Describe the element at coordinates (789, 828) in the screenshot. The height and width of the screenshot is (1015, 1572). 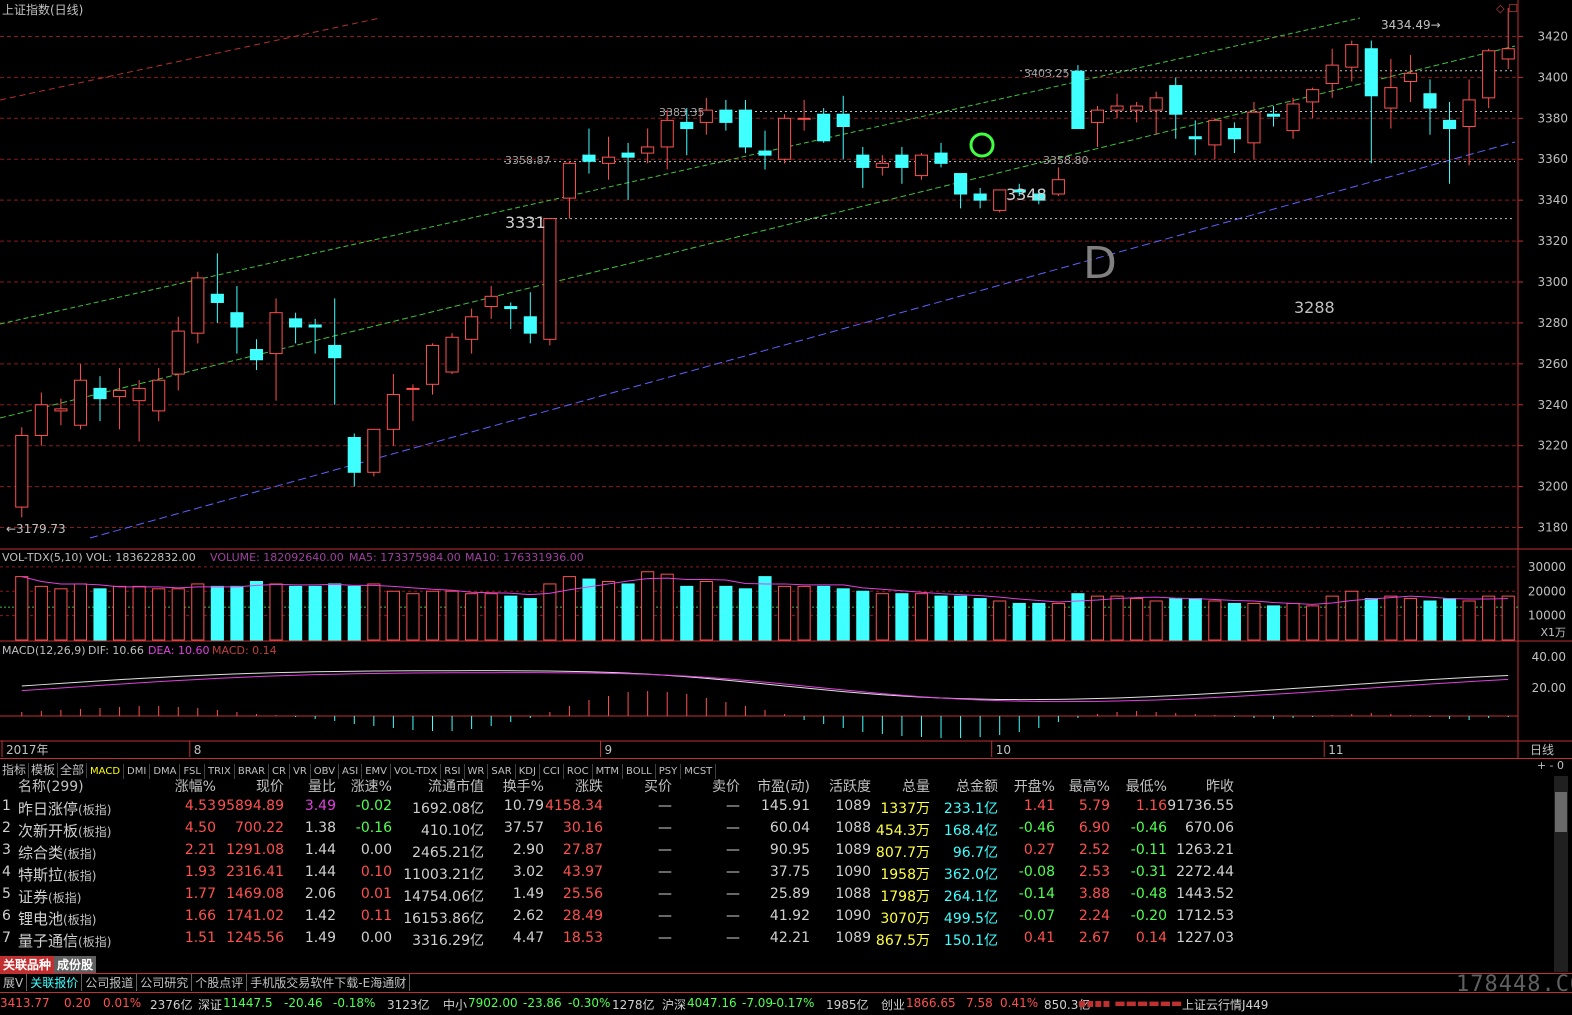
I see `cell-pe: 60.04` at that location.